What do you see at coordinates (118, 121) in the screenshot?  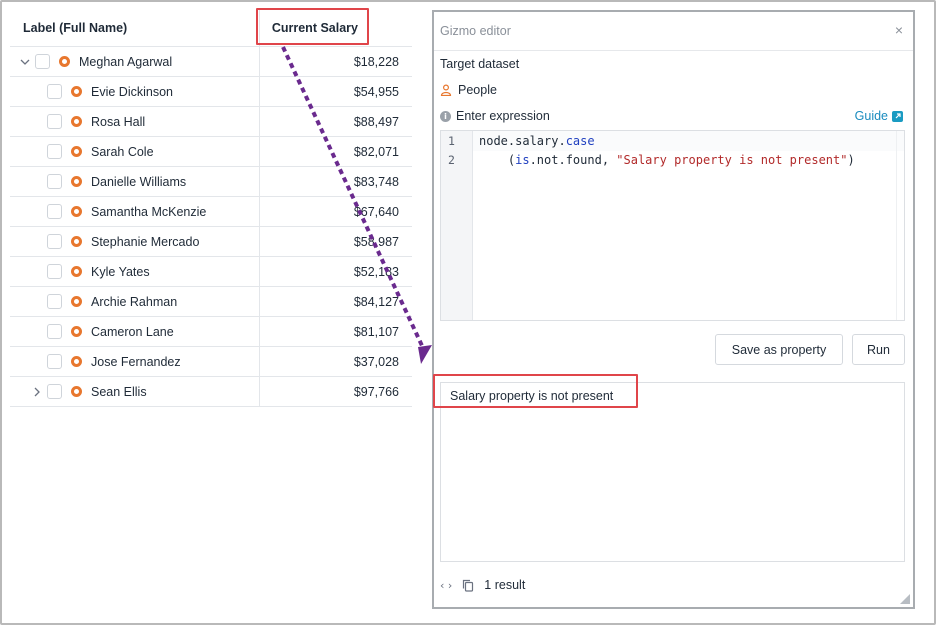 I see `person-name: Rosa Hall` at bounding box center [118, 121].